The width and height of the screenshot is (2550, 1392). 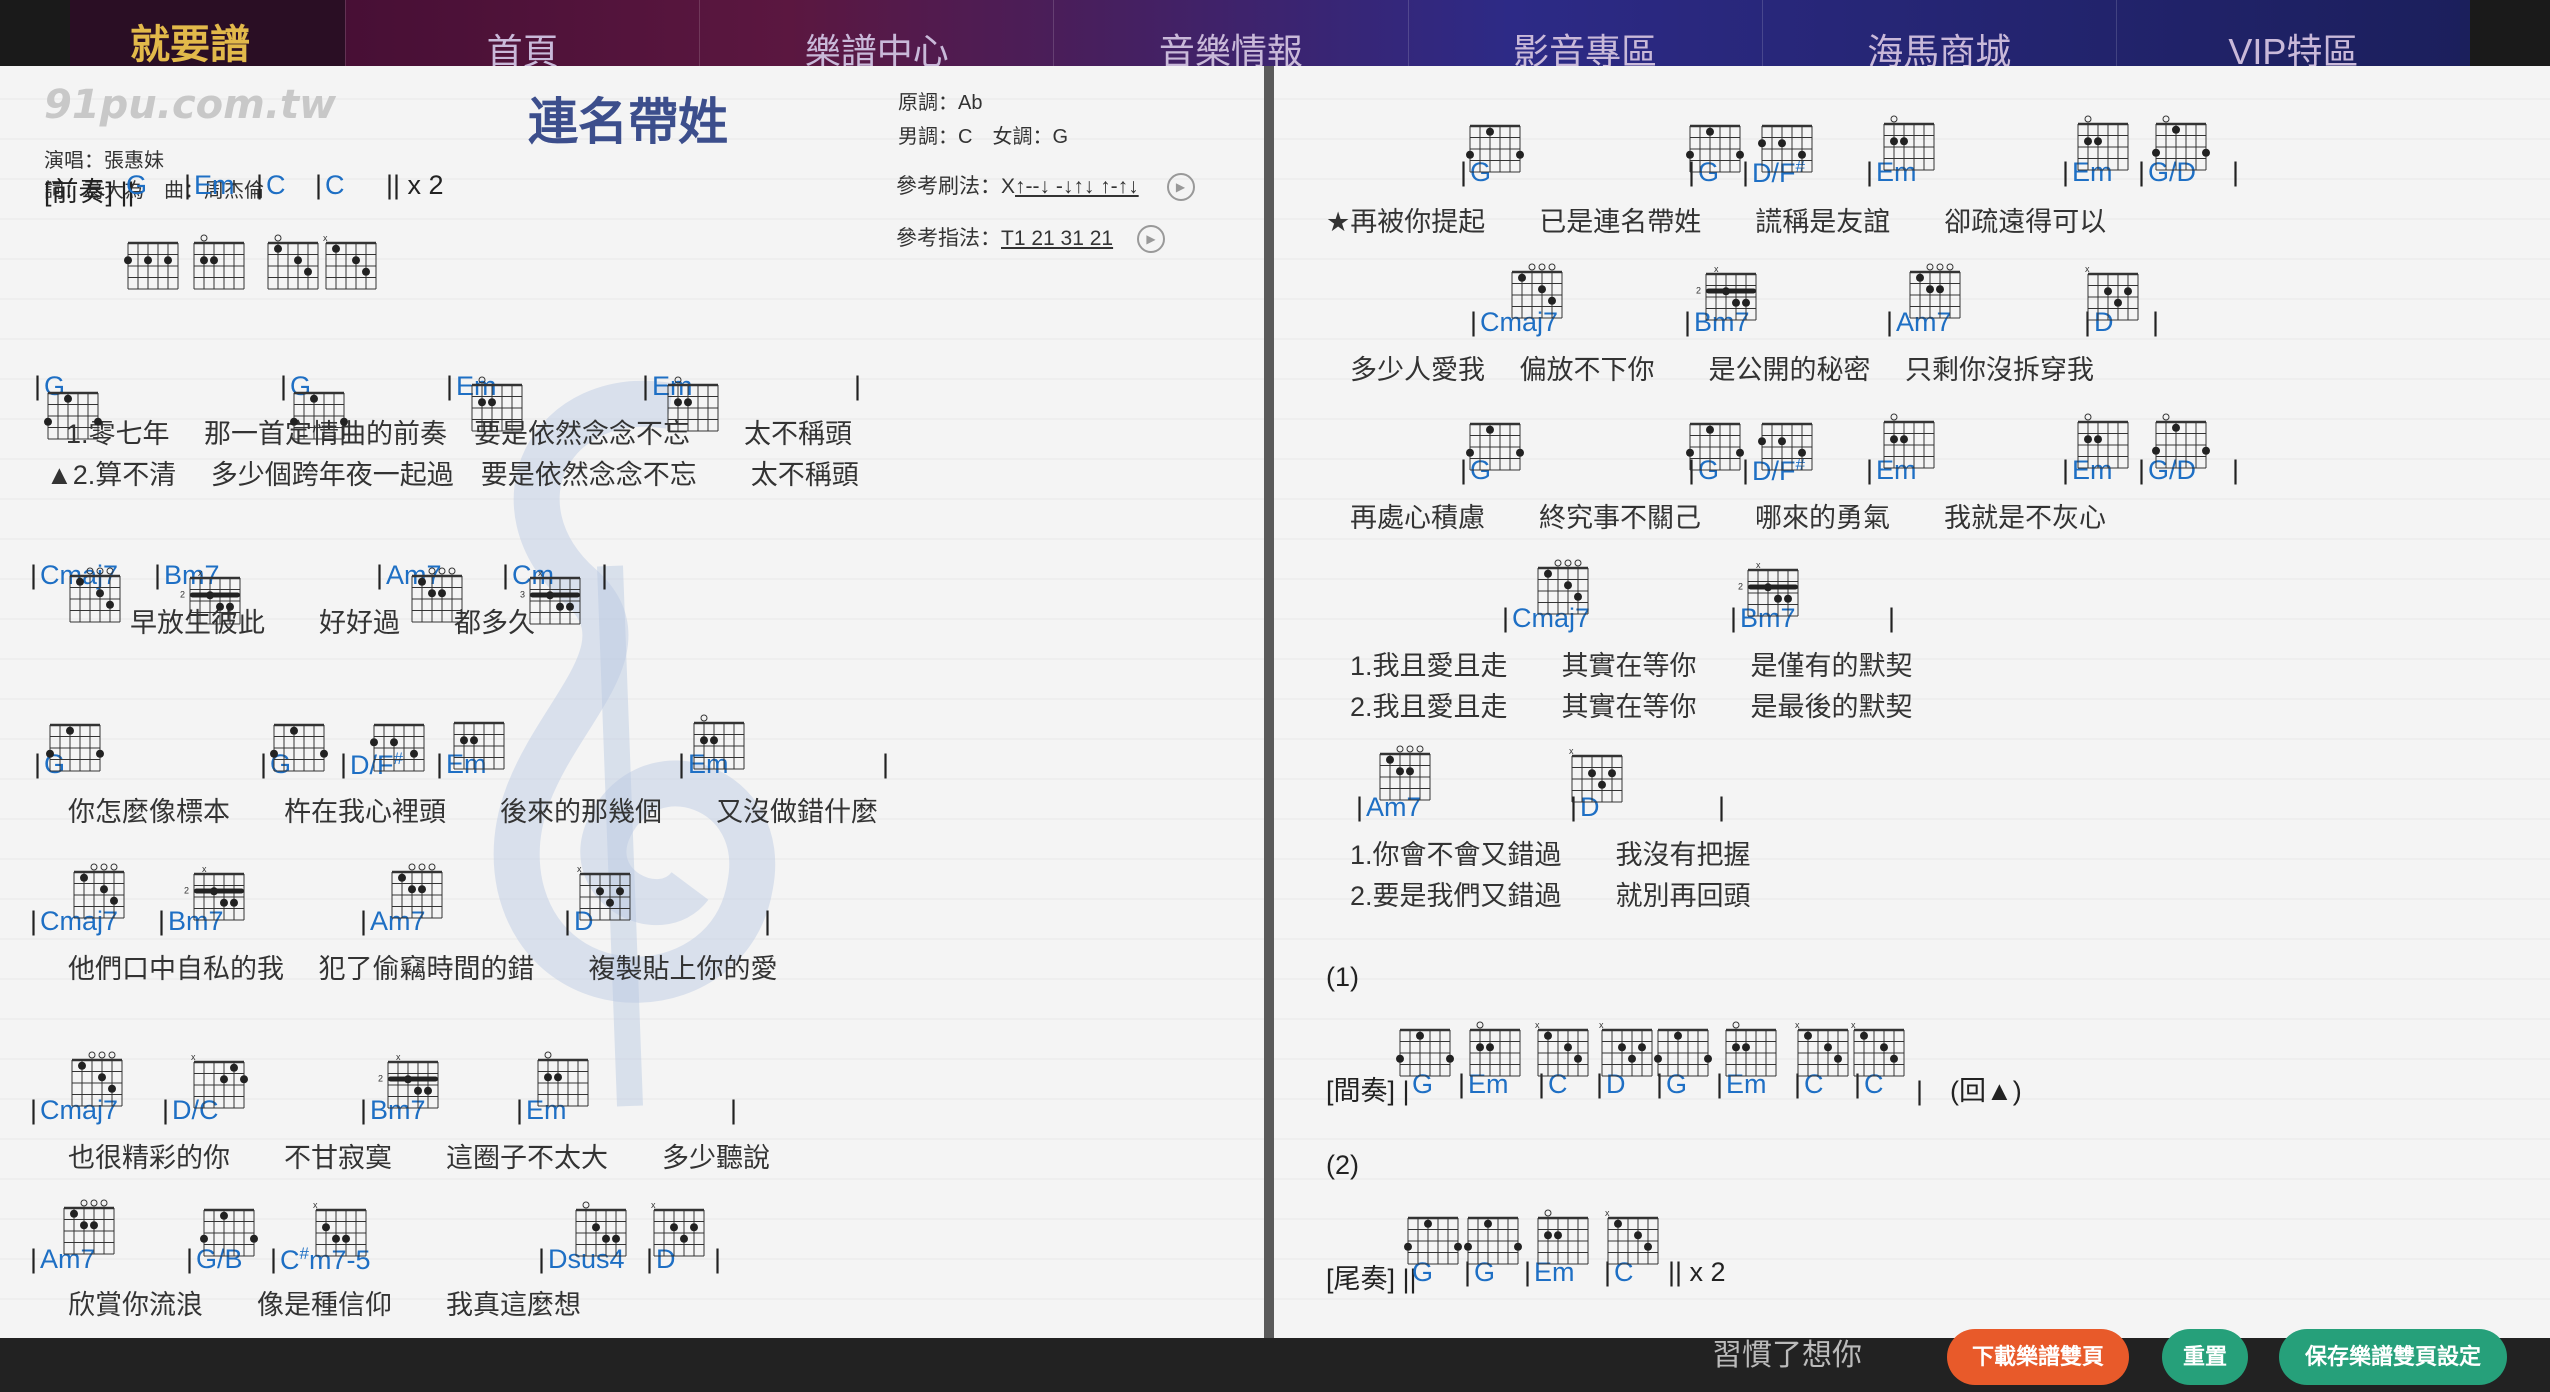 I want to click on play-strum-icon: ▶, so click(x=1180, y=187).